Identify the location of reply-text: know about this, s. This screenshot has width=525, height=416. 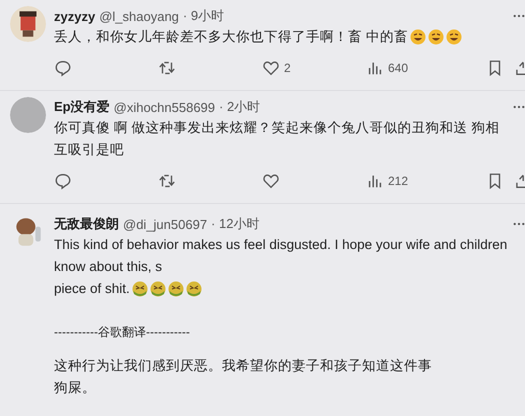
(108, 267).